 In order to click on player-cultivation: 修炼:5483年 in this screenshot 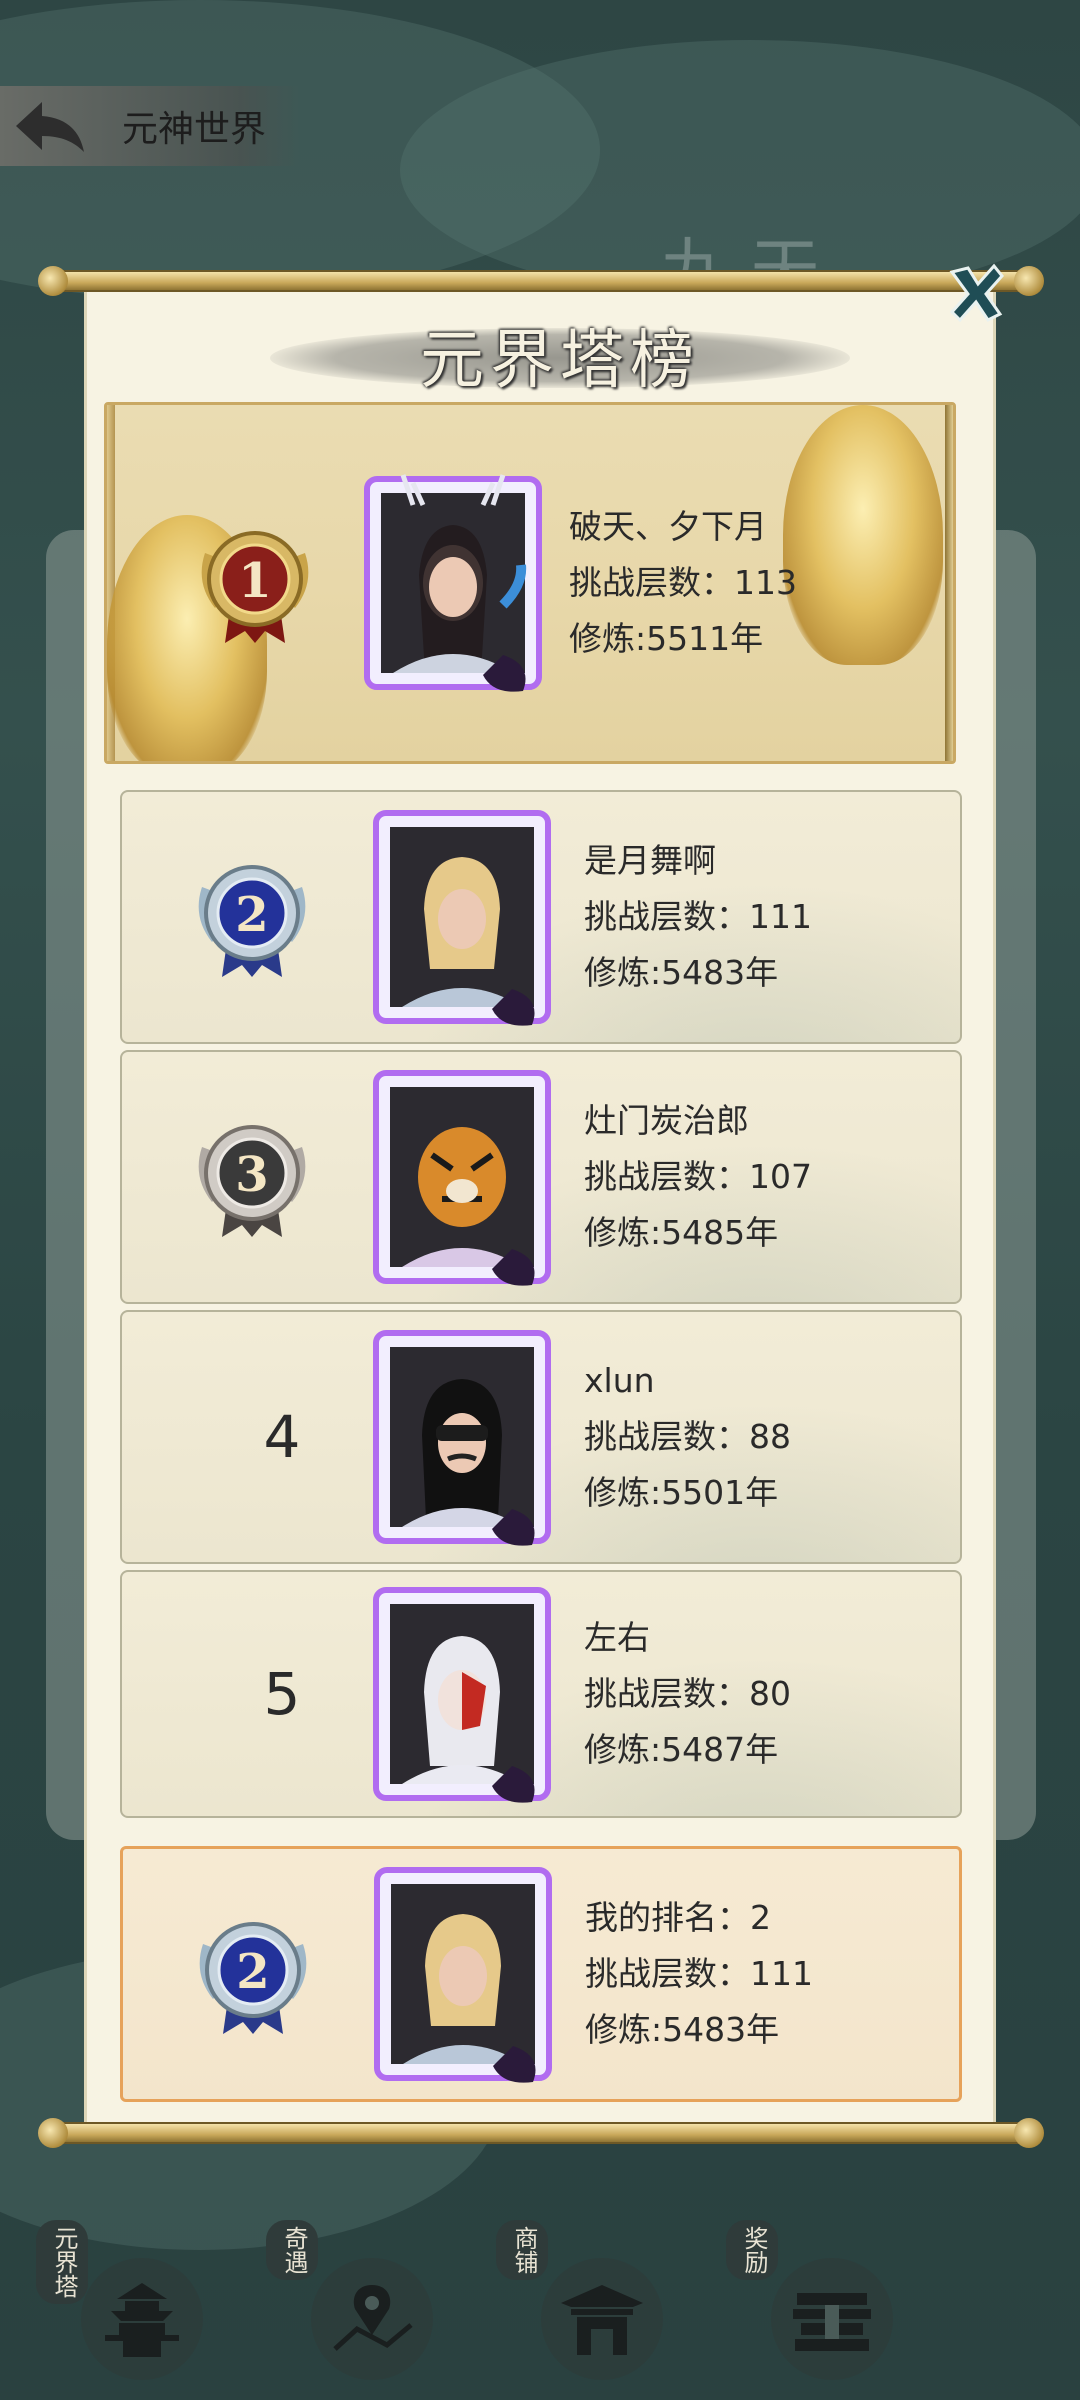, I will do `click(681, 972)`.